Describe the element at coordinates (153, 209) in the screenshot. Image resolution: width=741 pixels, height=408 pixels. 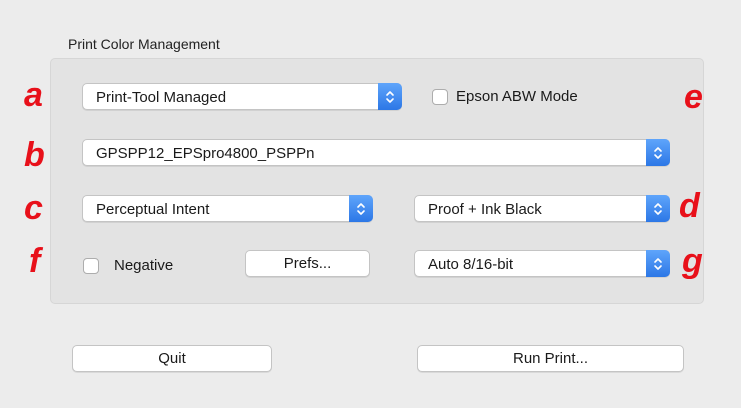
I see `rendering-intent-value: Perceptual Intent` at that location.